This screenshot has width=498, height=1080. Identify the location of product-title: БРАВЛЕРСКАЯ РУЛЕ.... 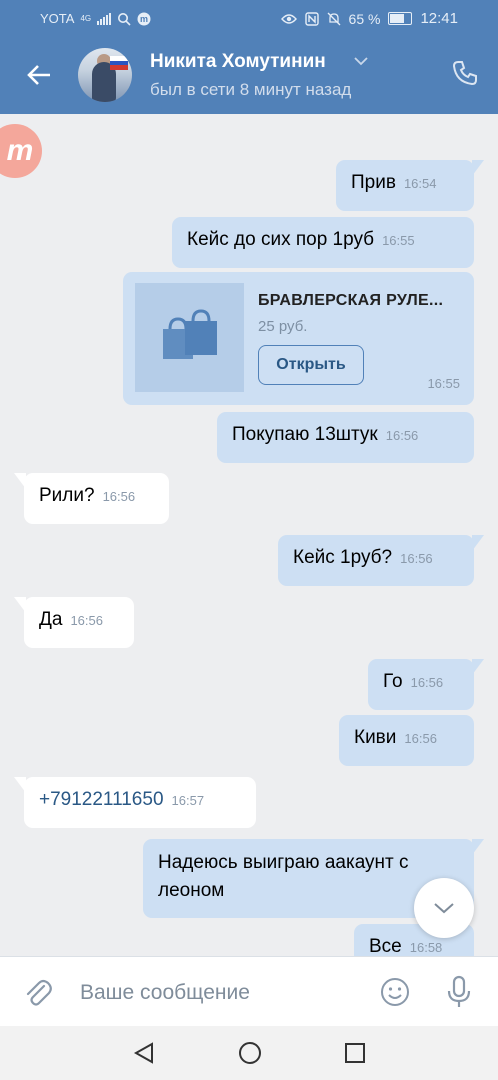
(351, 300).